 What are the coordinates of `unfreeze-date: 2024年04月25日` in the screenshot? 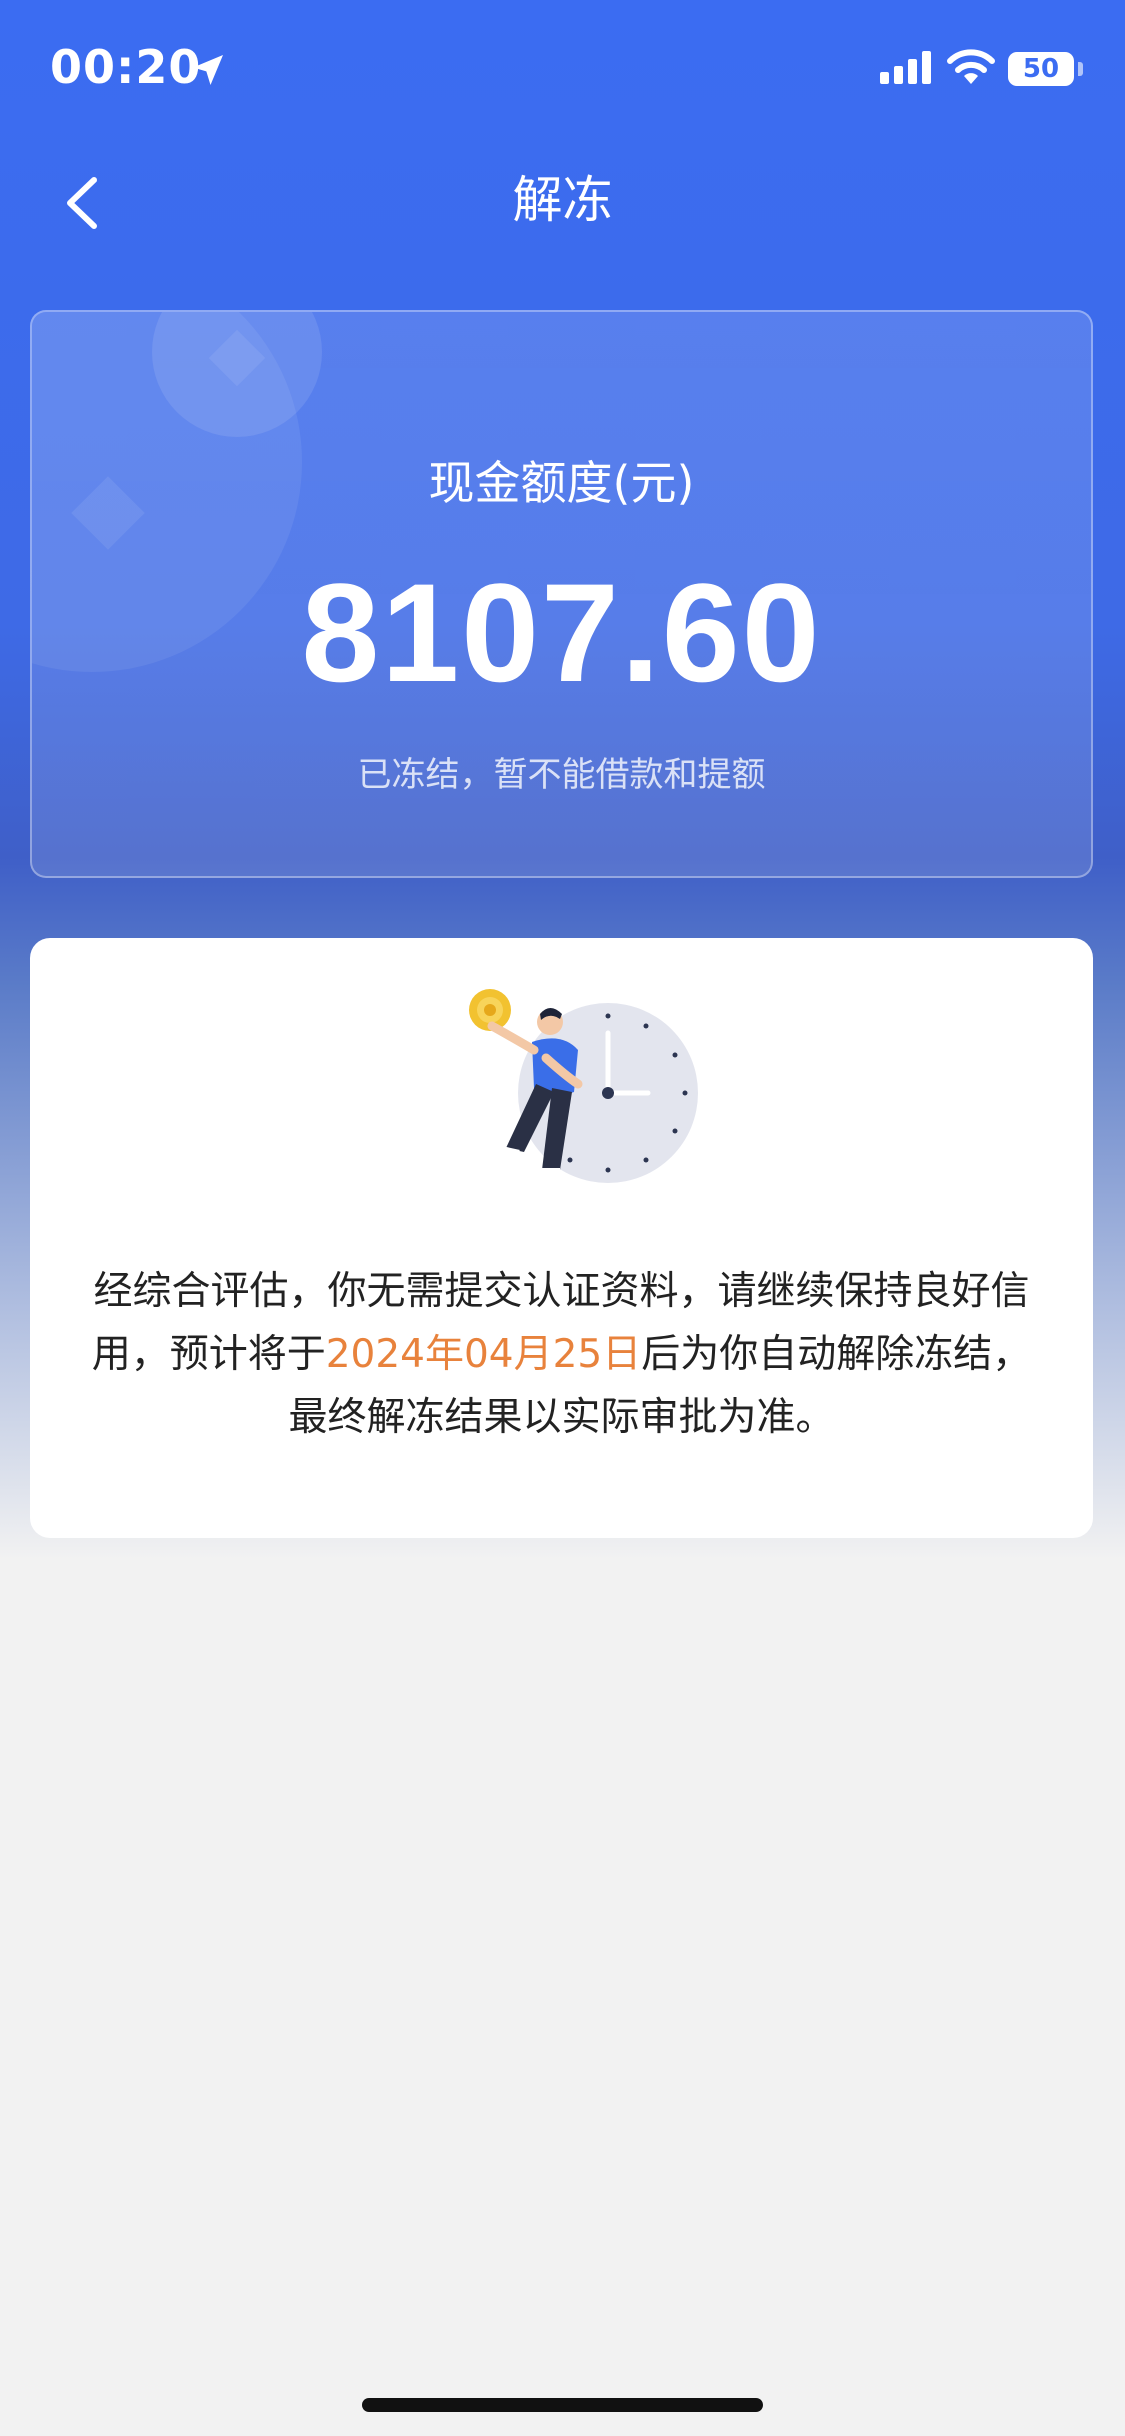 It's located at (483, 1354).